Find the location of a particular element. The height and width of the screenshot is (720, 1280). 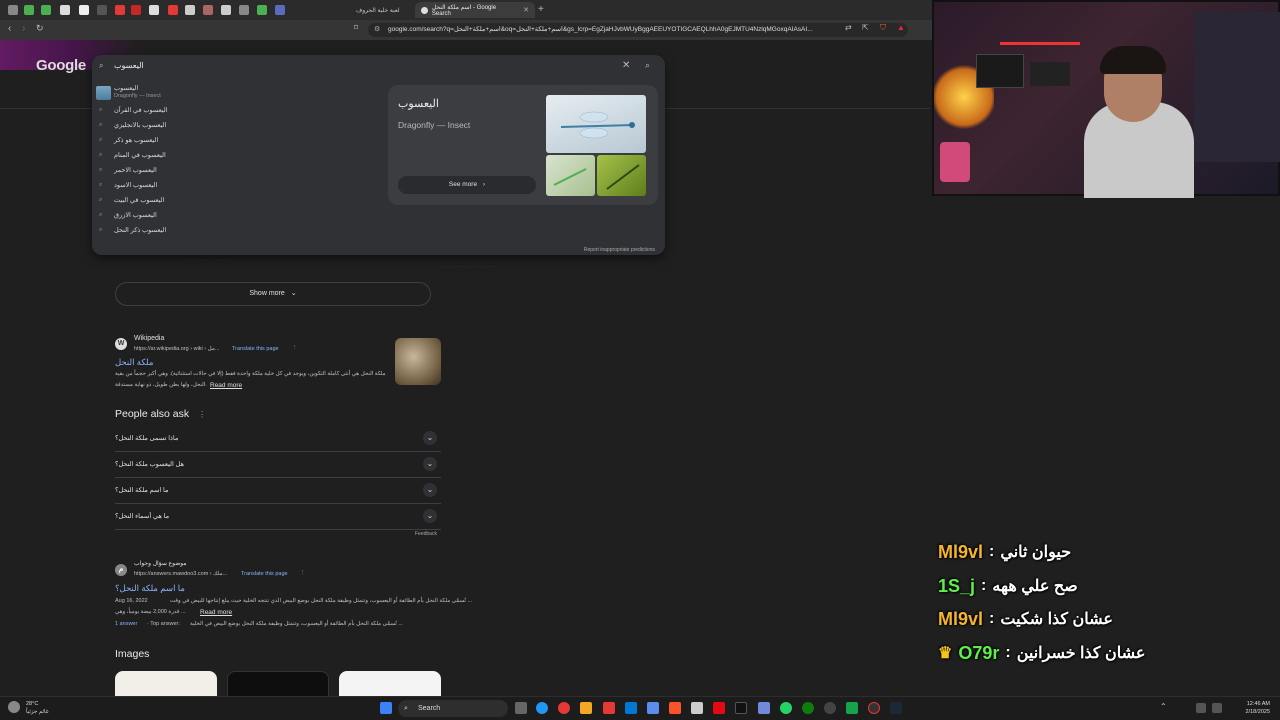

suggestion-item: اليعسوب الاحمر is located at coordinates (135, 170).